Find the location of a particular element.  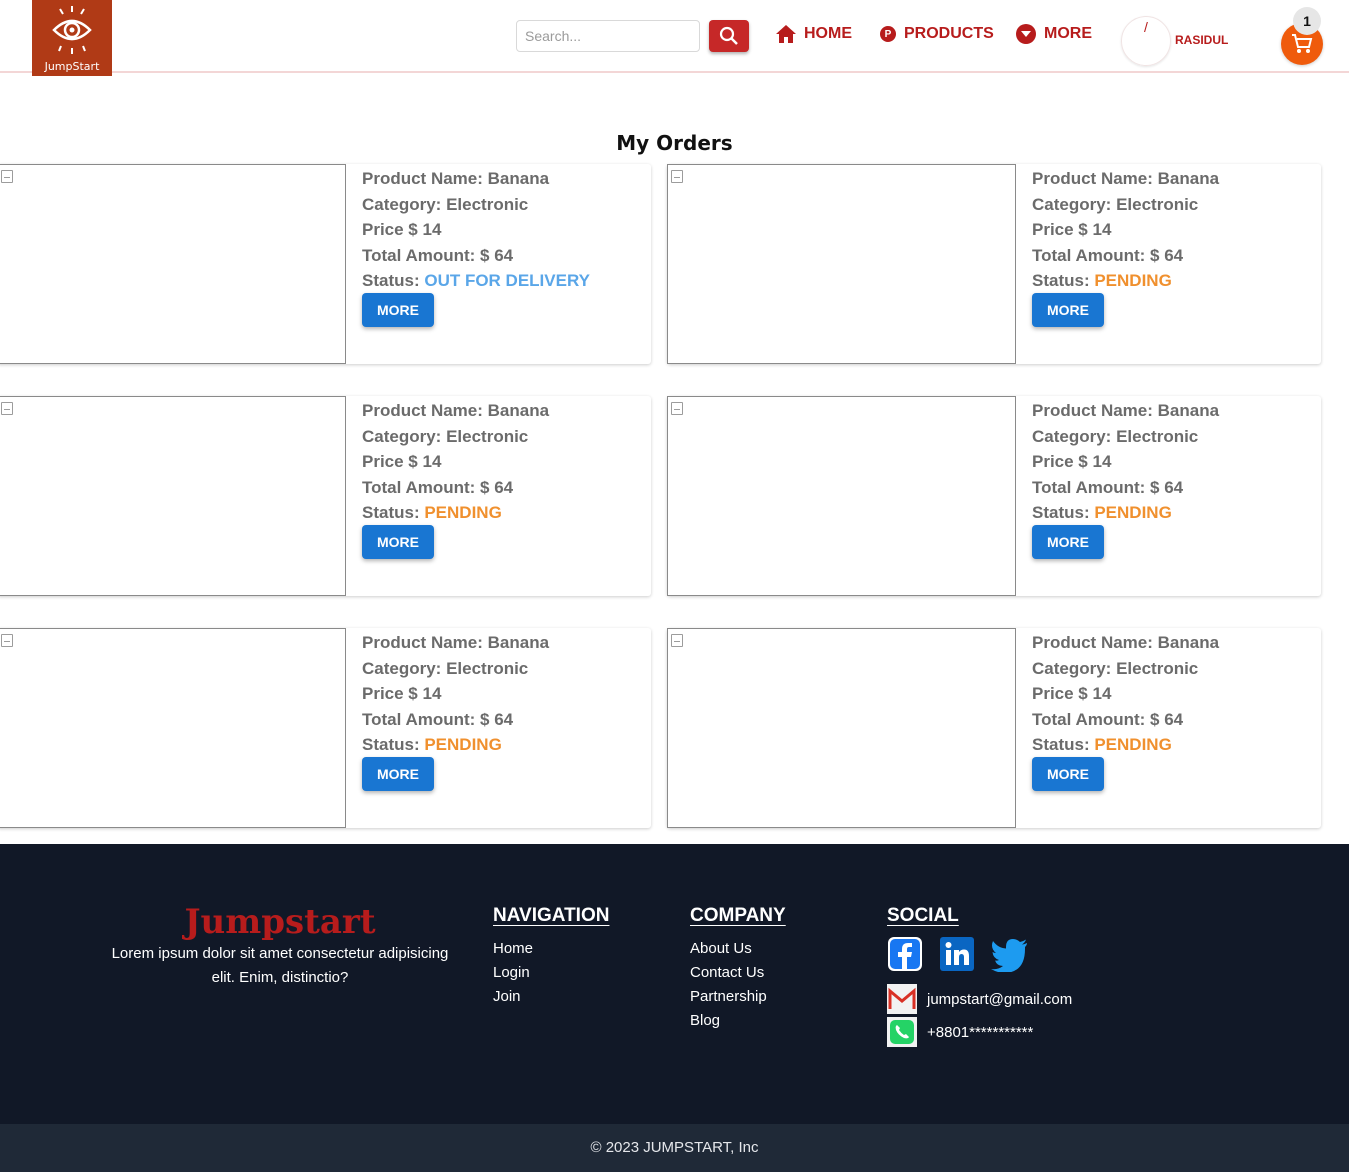

cart-count-badge: 1 is located at coordinates (1307, 21).